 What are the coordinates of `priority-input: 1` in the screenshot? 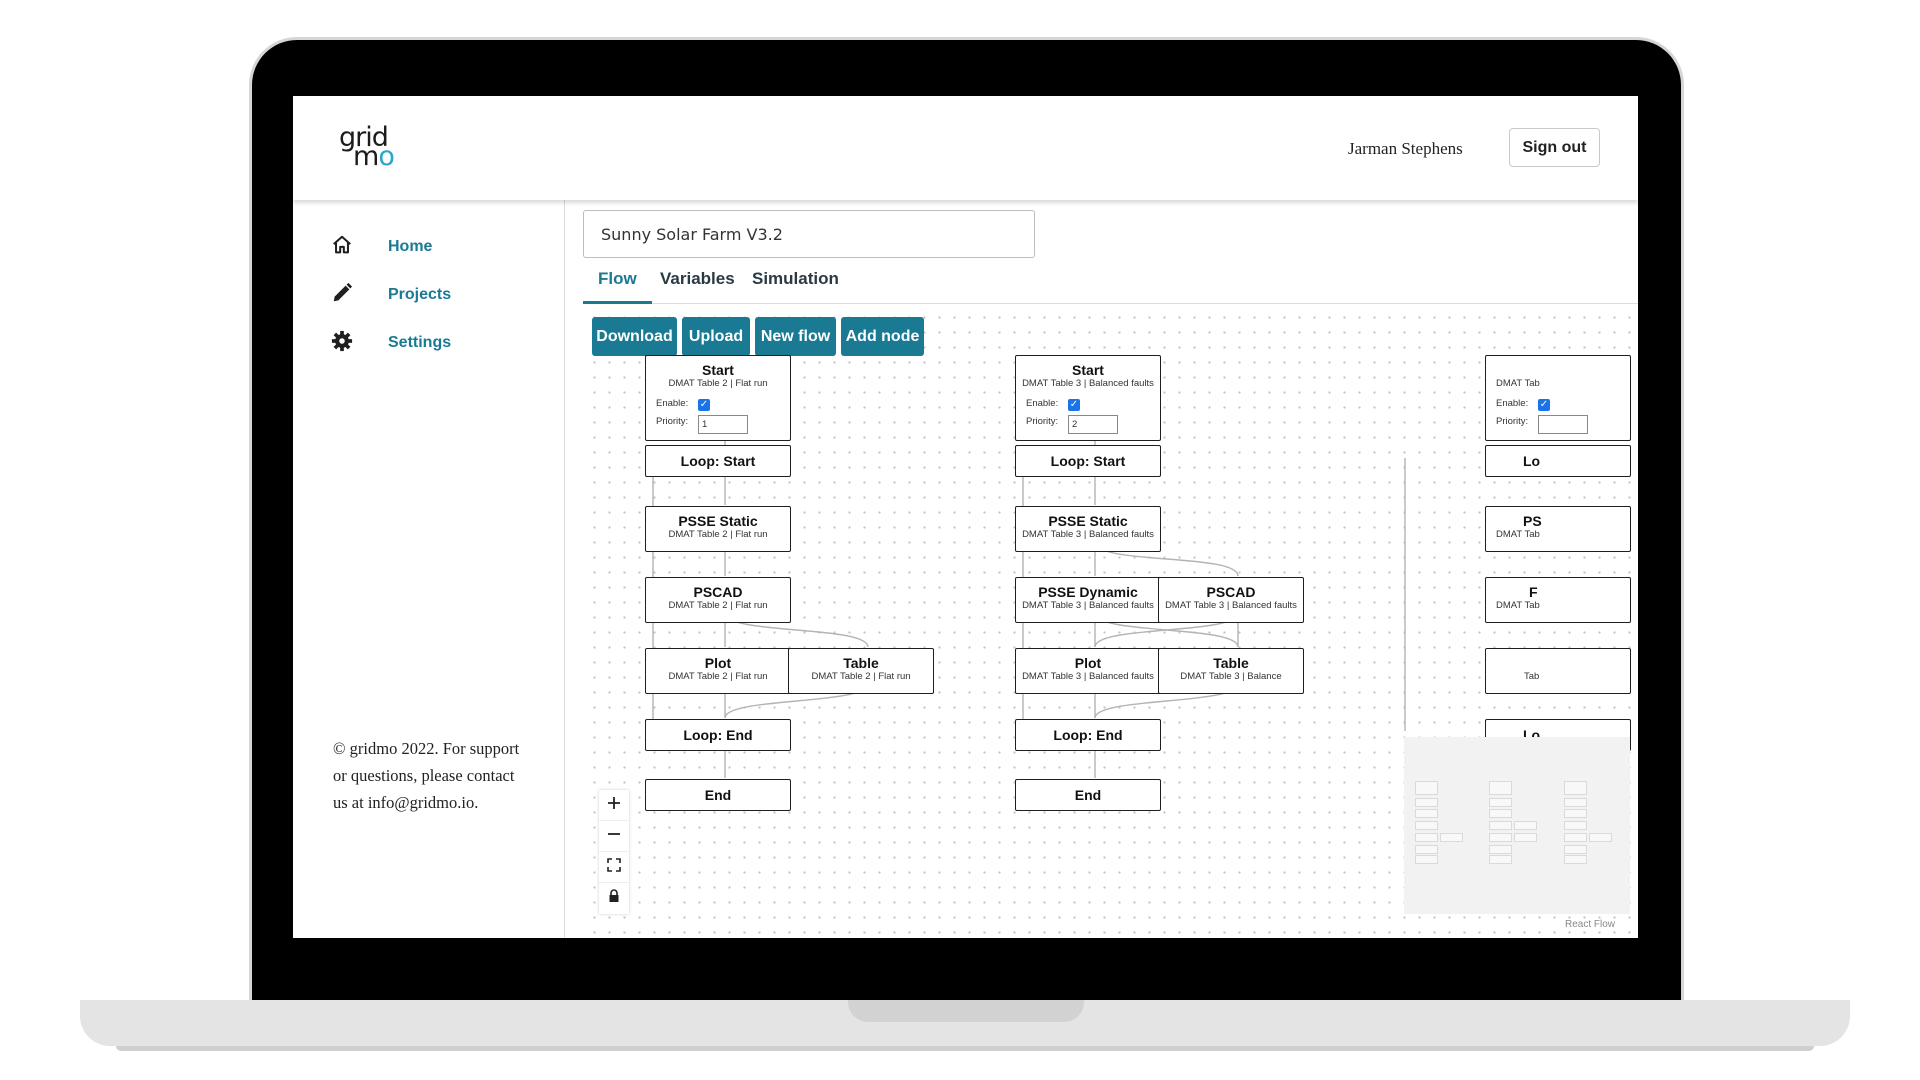 It's located at (723, 424).